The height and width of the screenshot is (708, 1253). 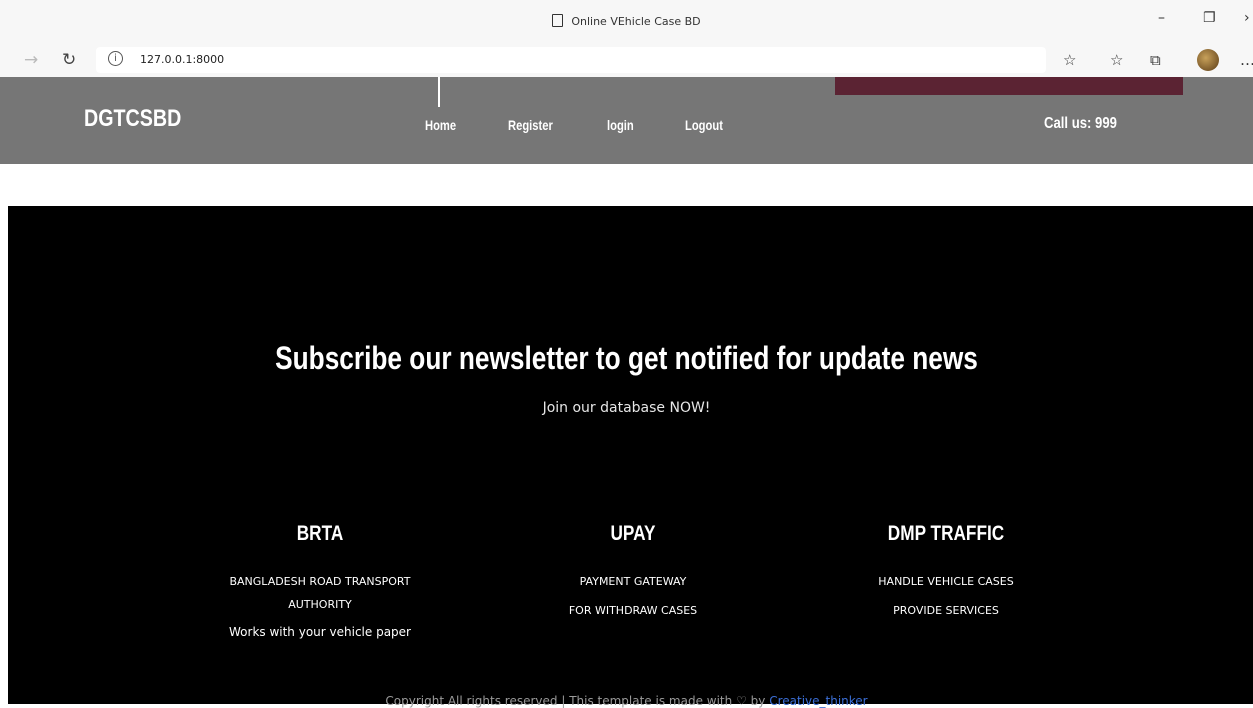 I want to click on profile-avatar, so click(x=1208, y=60).